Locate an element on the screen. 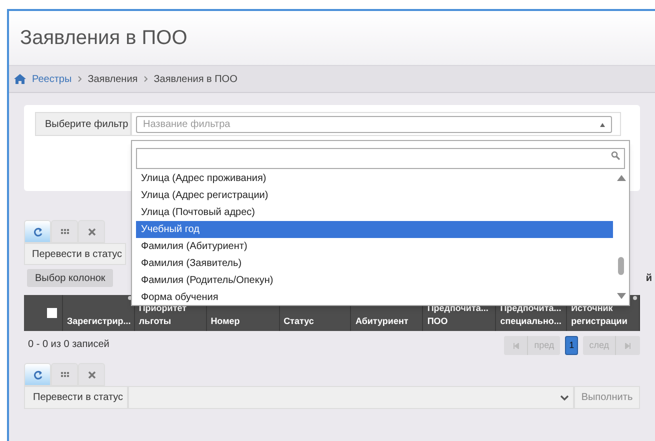 The image size is (655, 441). breadcrumb-item: Заявления в ПОО is located at coordinates (196, 79).